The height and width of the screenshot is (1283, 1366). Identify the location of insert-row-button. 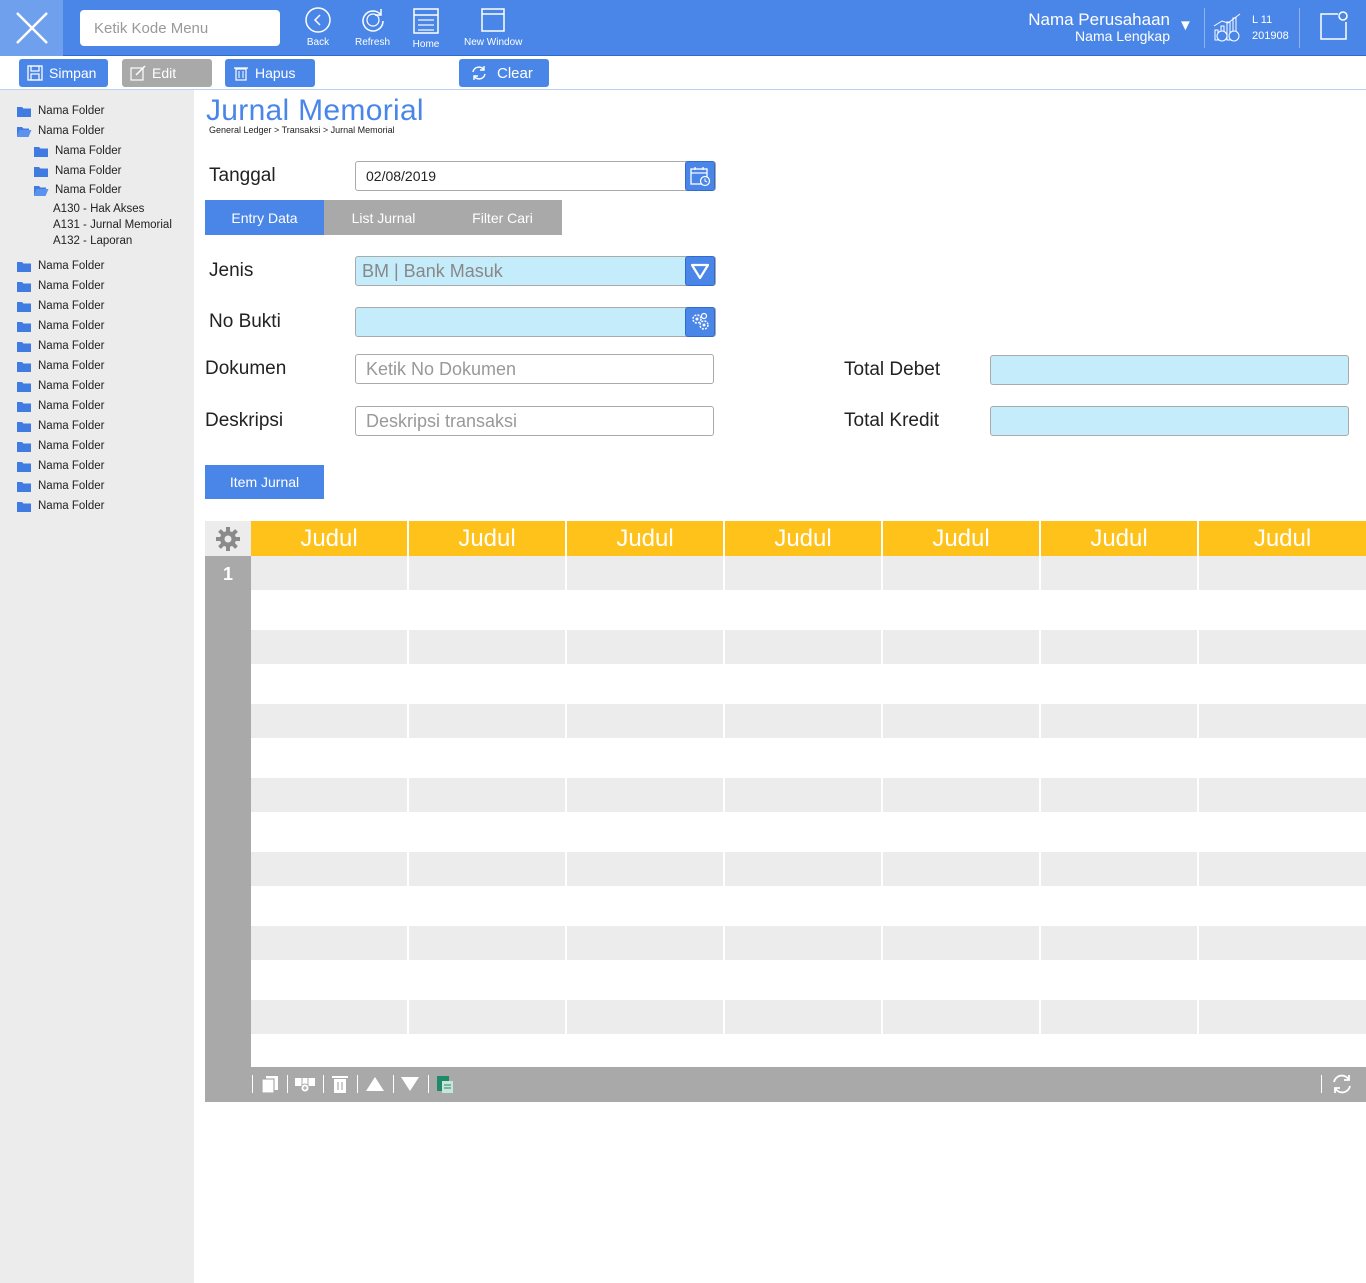
(305, 1084).